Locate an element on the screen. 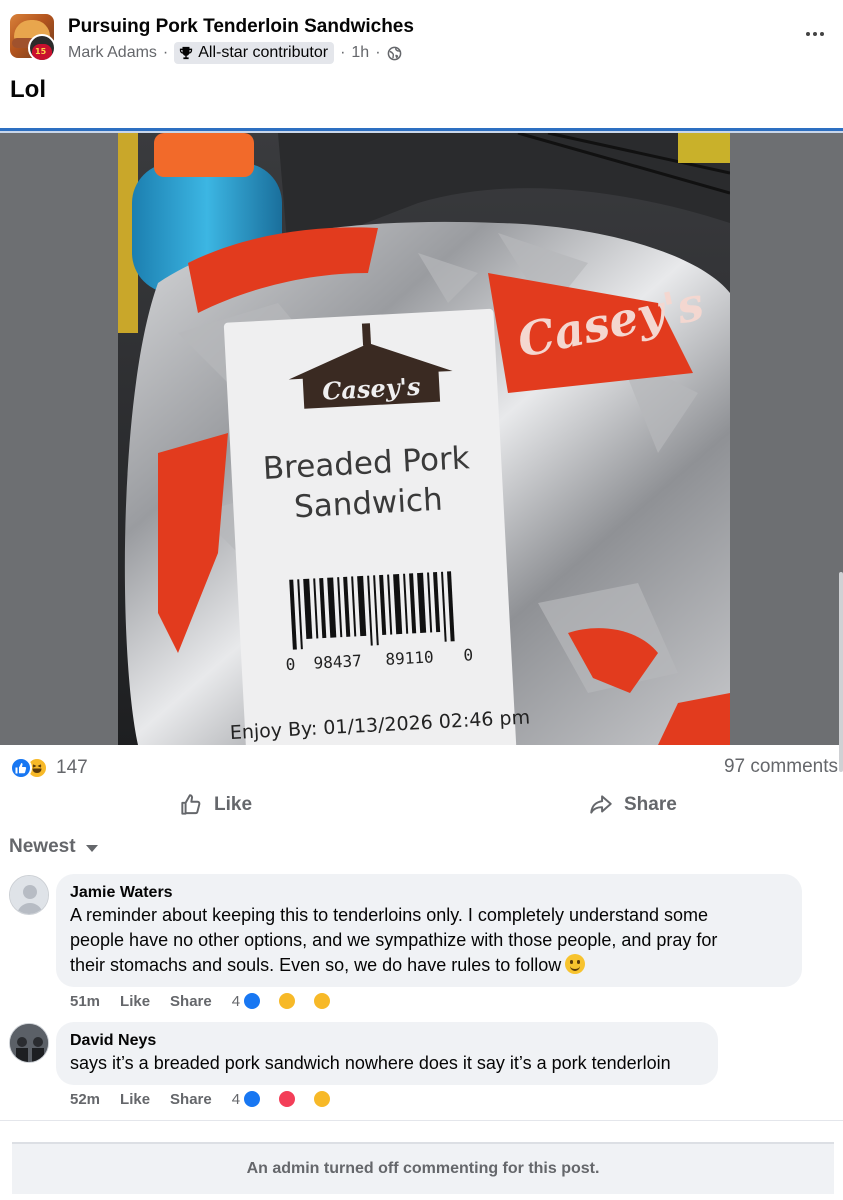  comment-time-link: 51m is located at coordinates (85, 1001).